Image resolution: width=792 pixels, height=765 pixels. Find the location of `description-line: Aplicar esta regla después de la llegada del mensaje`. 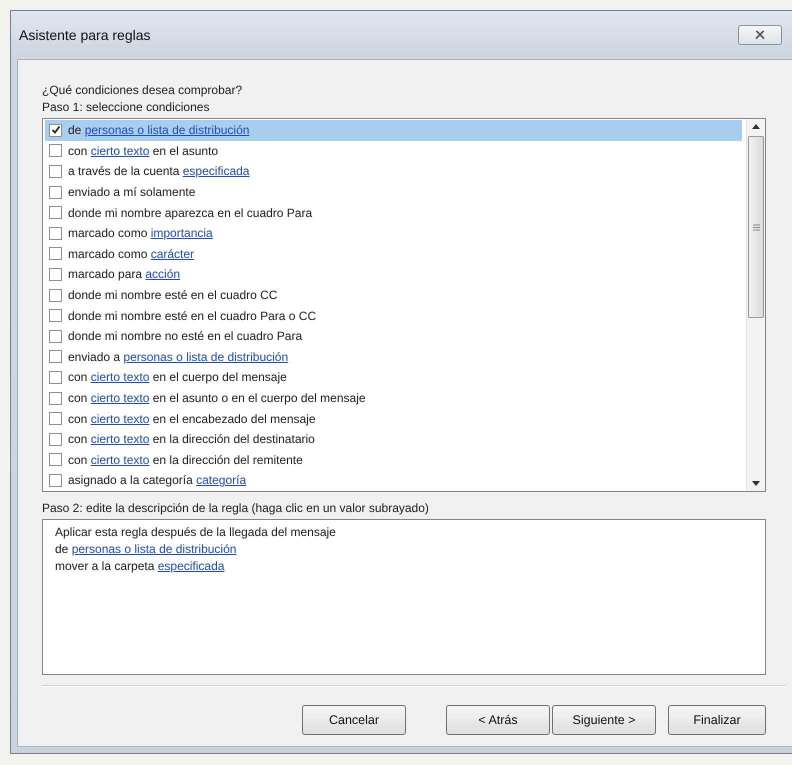

description-line: Aplicar esta regla después de la llegada del mensaje is located at coordinates (195, 532).